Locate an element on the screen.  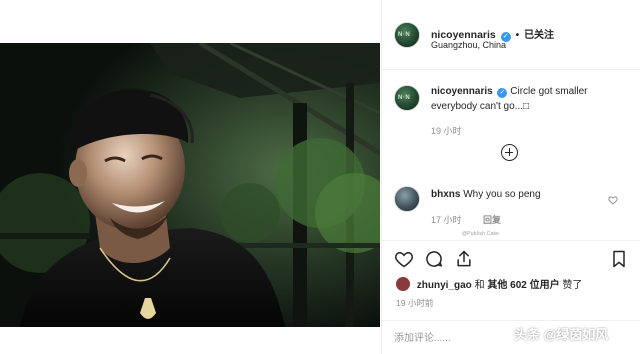
action-bar is located at coordinates (511, 257).